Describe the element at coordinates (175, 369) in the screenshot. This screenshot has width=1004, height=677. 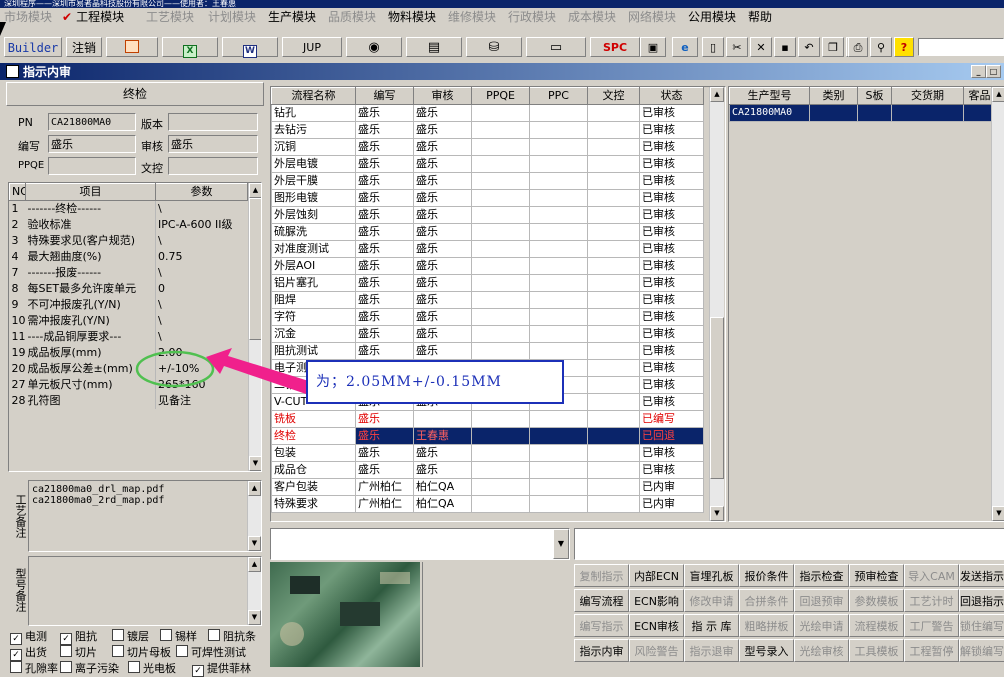
I see `highlight-ellipse` at that location.